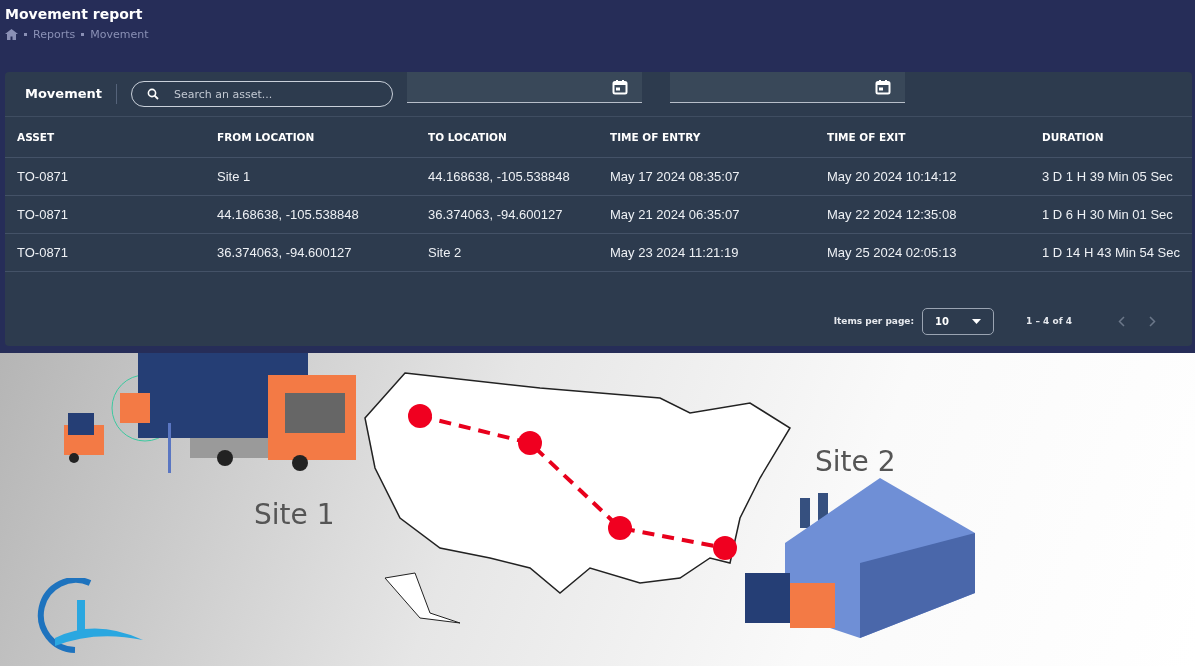 This screenshot has height=666, width=1195. I want to click on table-cell-text: May 22 2024 12:35:08, so click(892, 214).